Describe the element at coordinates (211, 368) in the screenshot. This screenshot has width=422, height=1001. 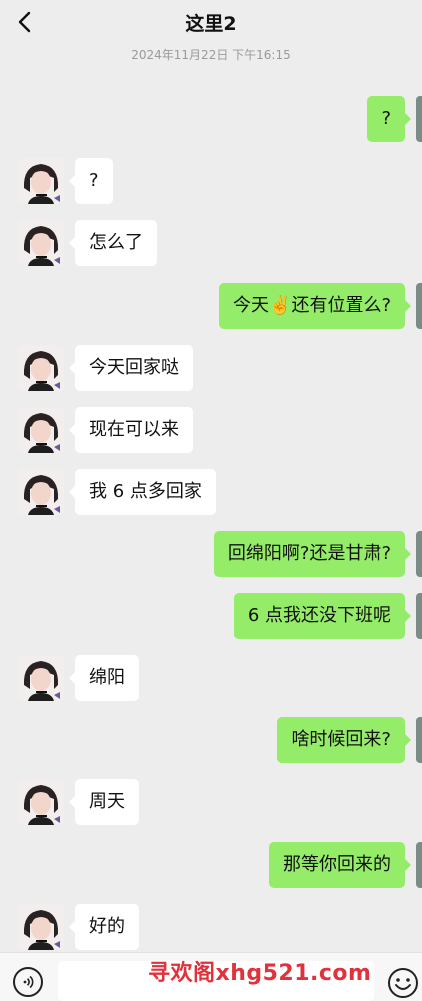
I see `message-row: 今天回家哒` at that location.